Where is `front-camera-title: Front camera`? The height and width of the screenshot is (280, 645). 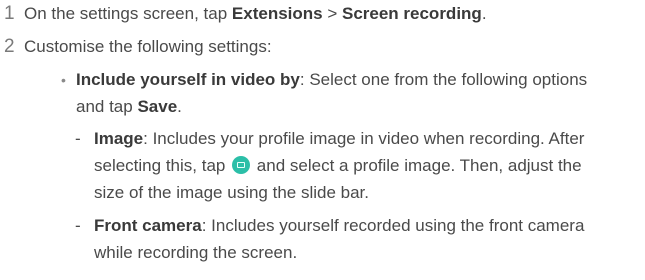 front-camera-title: Front camera is located at coordinates (148, 225).